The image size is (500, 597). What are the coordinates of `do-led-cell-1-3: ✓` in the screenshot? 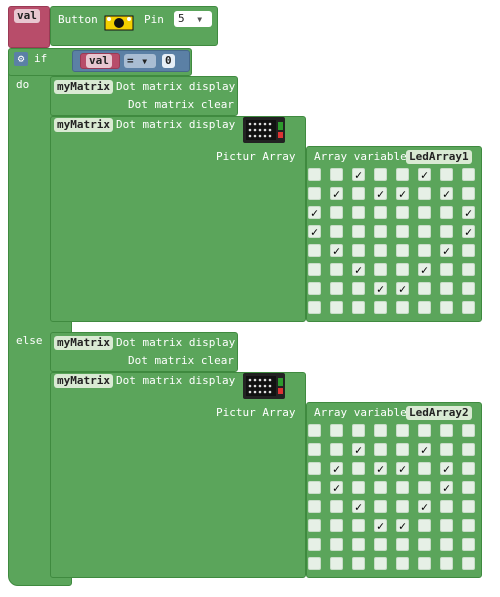 It's located at (380, 193).